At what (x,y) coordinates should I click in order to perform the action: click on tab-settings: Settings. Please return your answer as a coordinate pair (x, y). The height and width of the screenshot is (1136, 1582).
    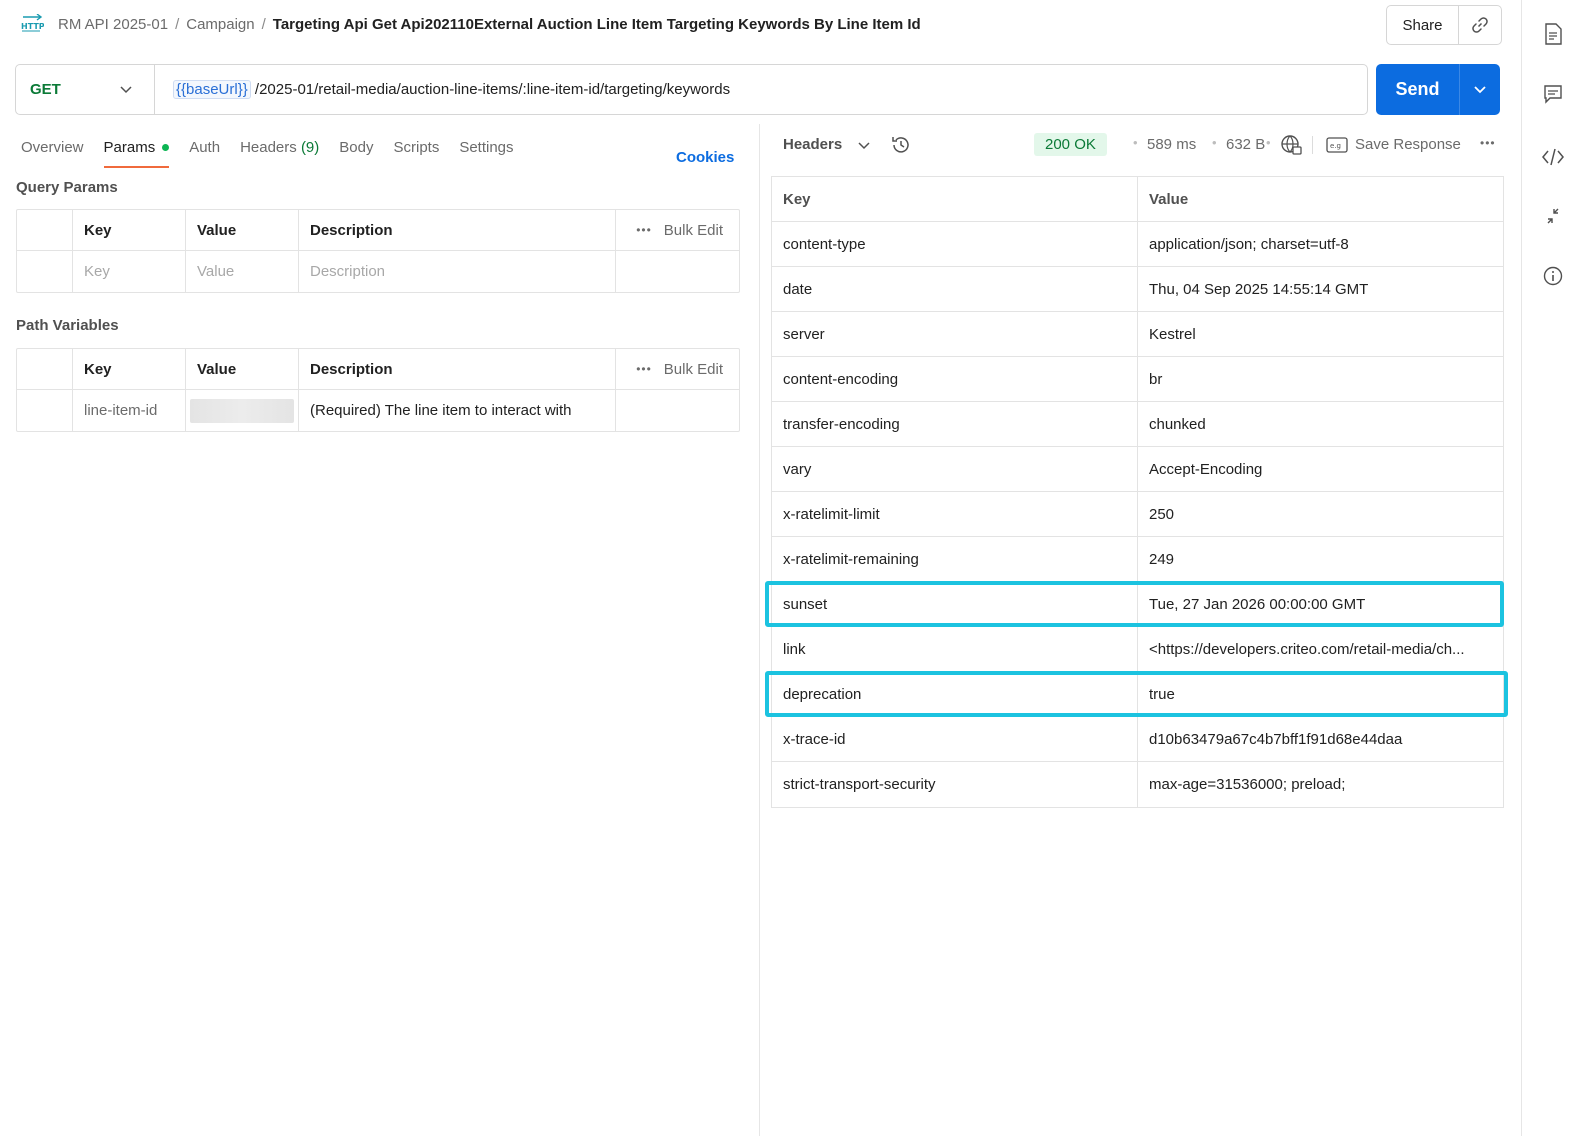
    Looking at the image, I should click on (486, 152).